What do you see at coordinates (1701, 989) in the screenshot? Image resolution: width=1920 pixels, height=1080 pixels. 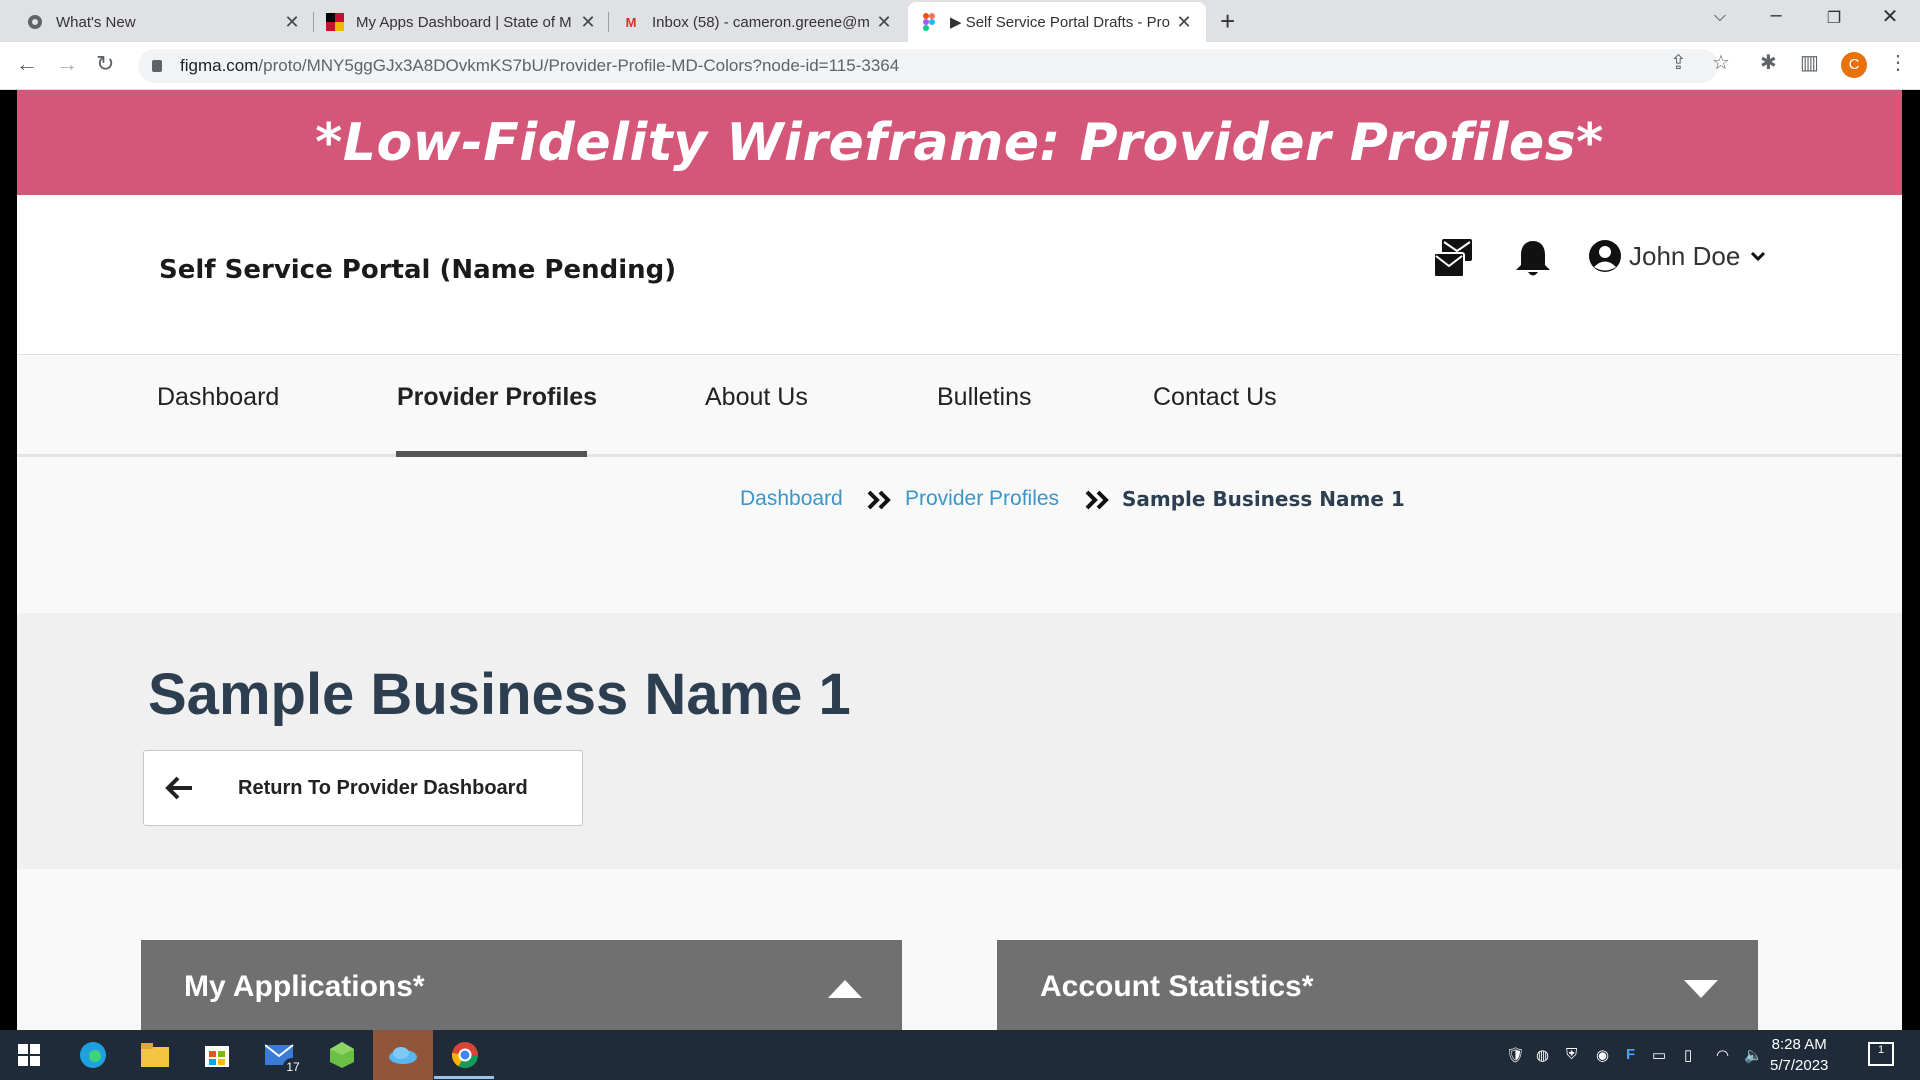 I see `caret-down-icon` at bounding box center [1701, 989].